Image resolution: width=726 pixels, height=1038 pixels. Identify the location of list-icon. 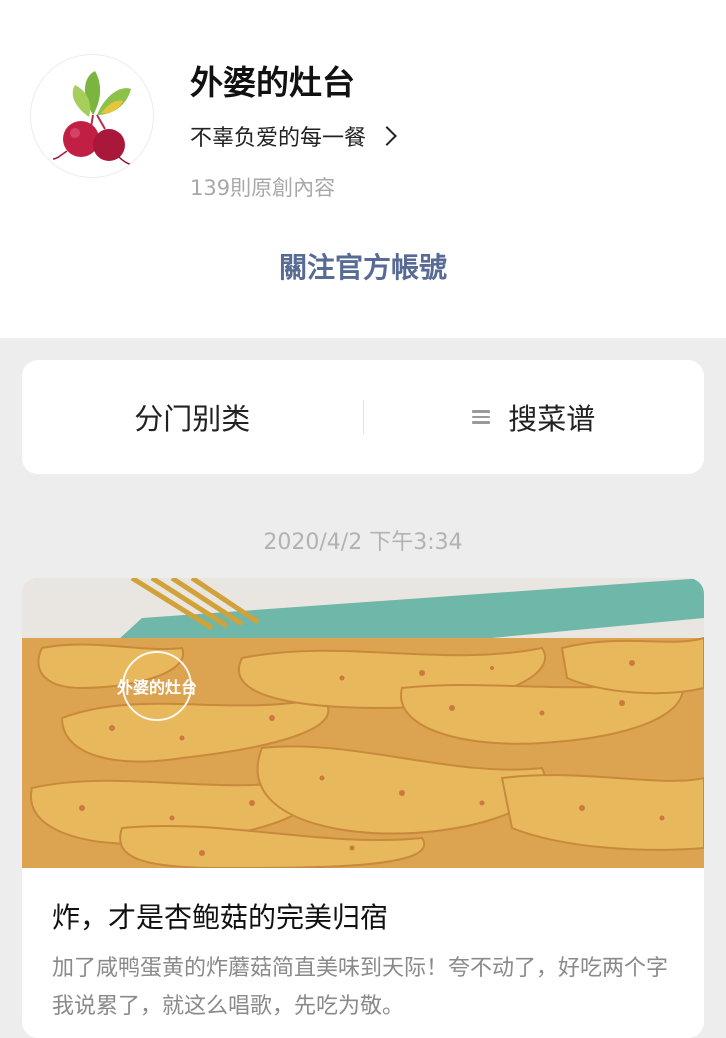
(481, 417).